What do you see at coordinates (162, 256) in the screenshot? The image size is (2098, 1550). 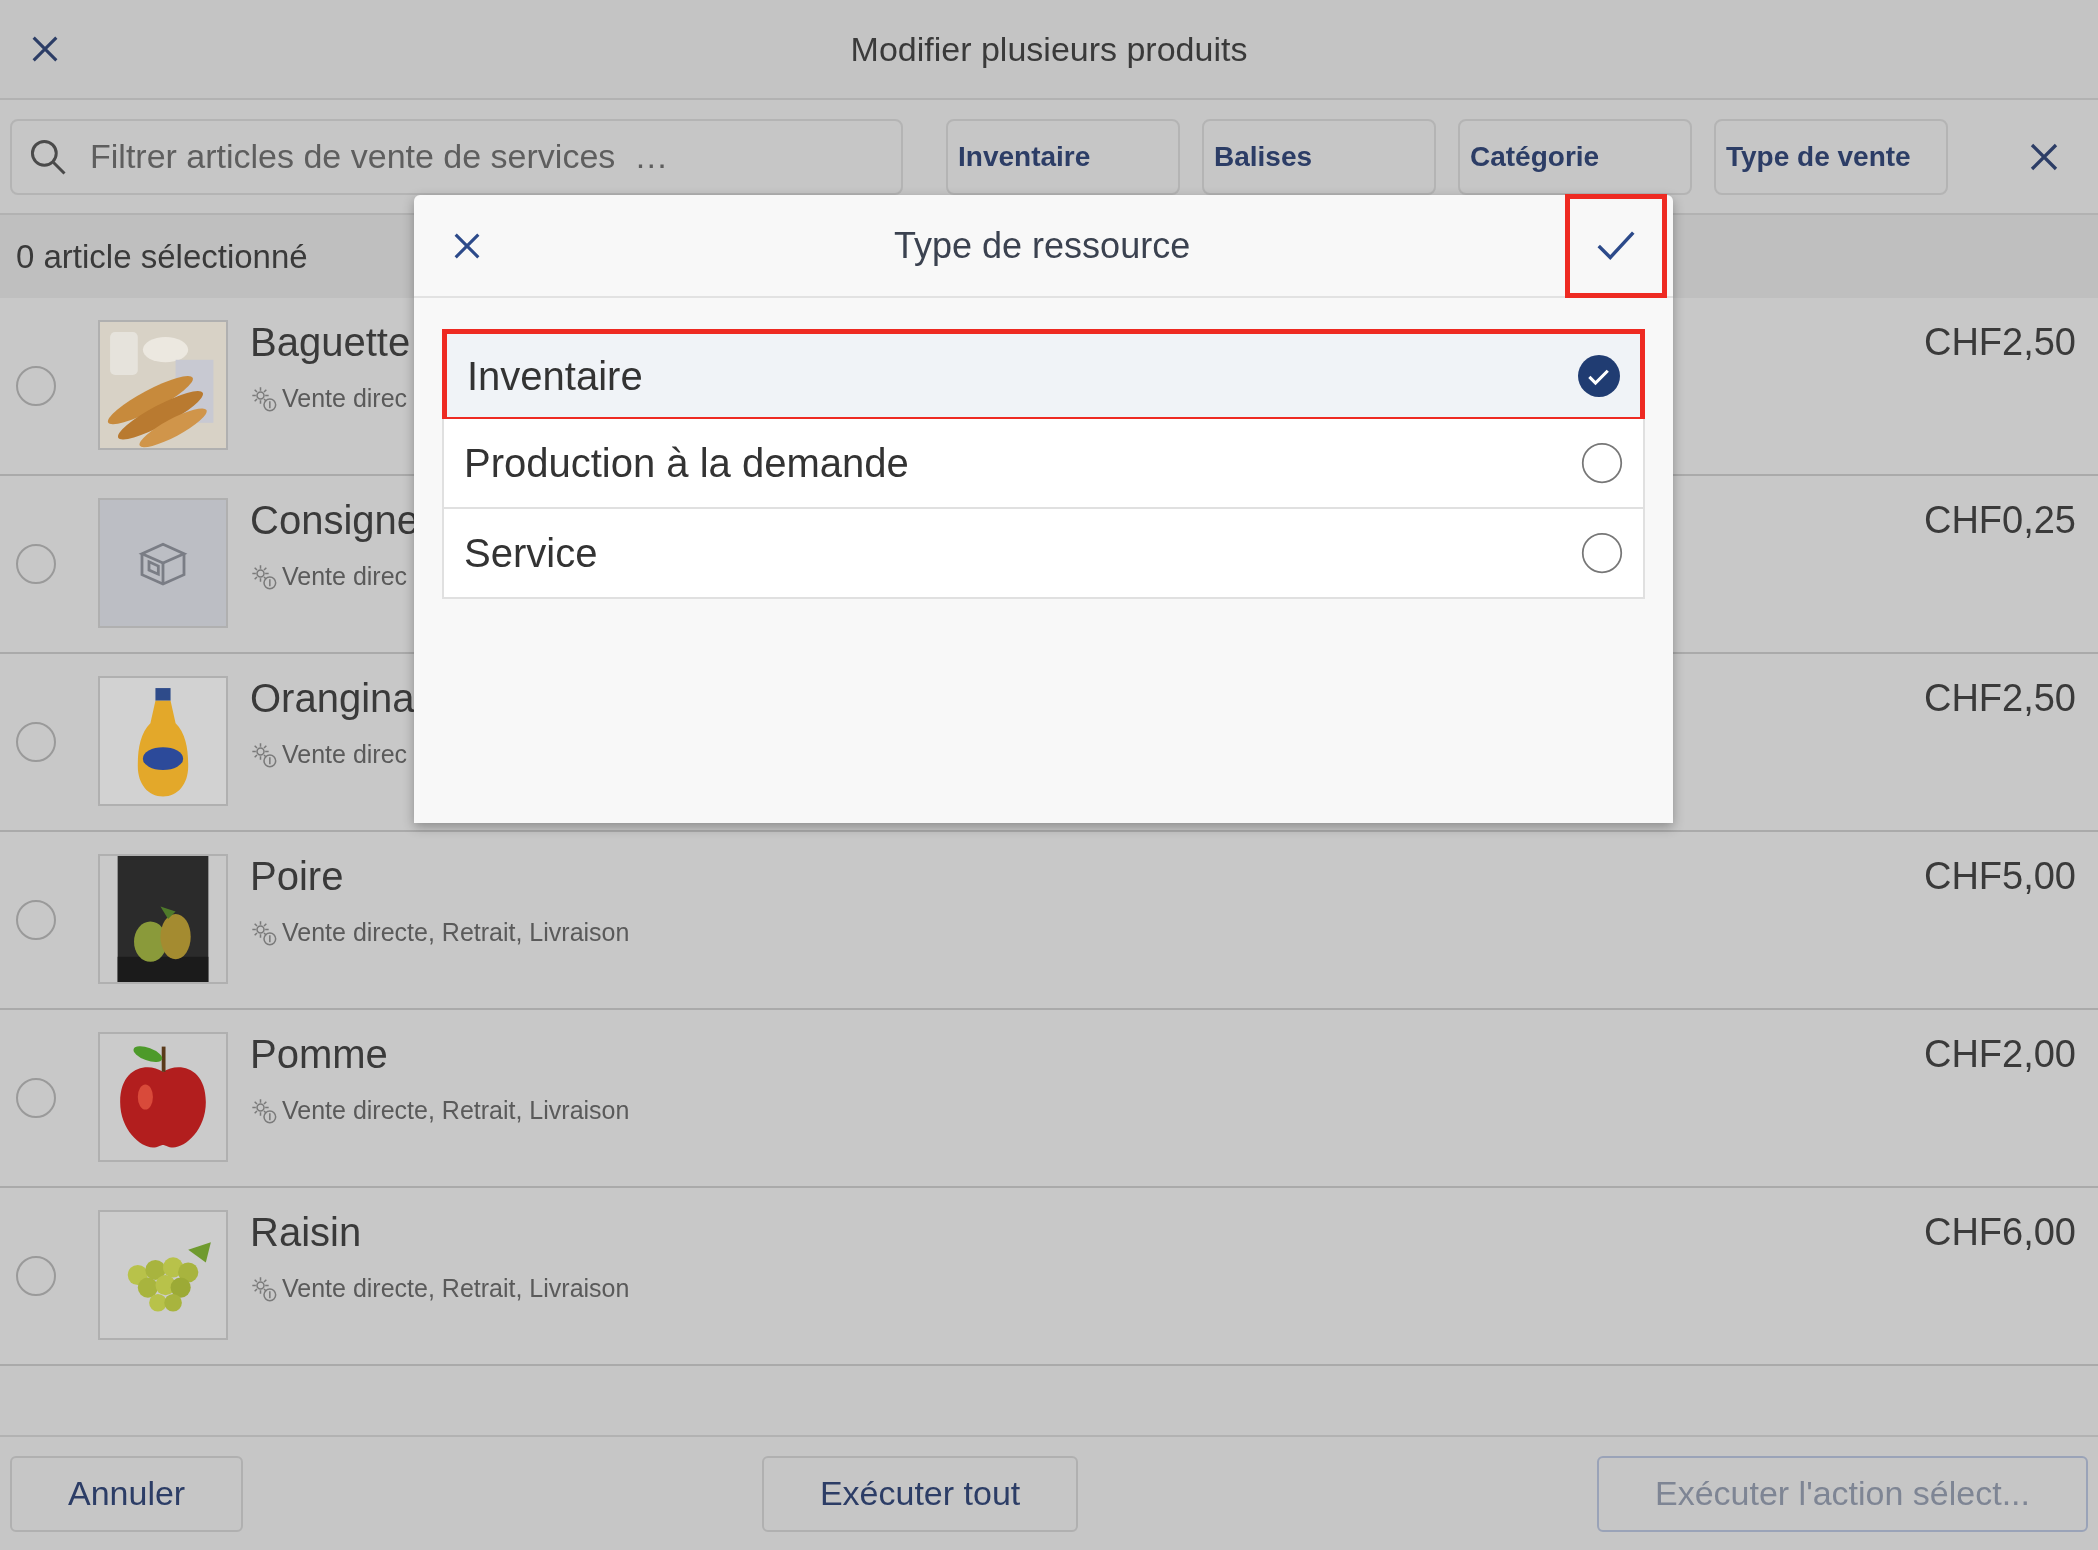 I see `selection-count: 0 article sélectionné` at bounding box center [162, 256].